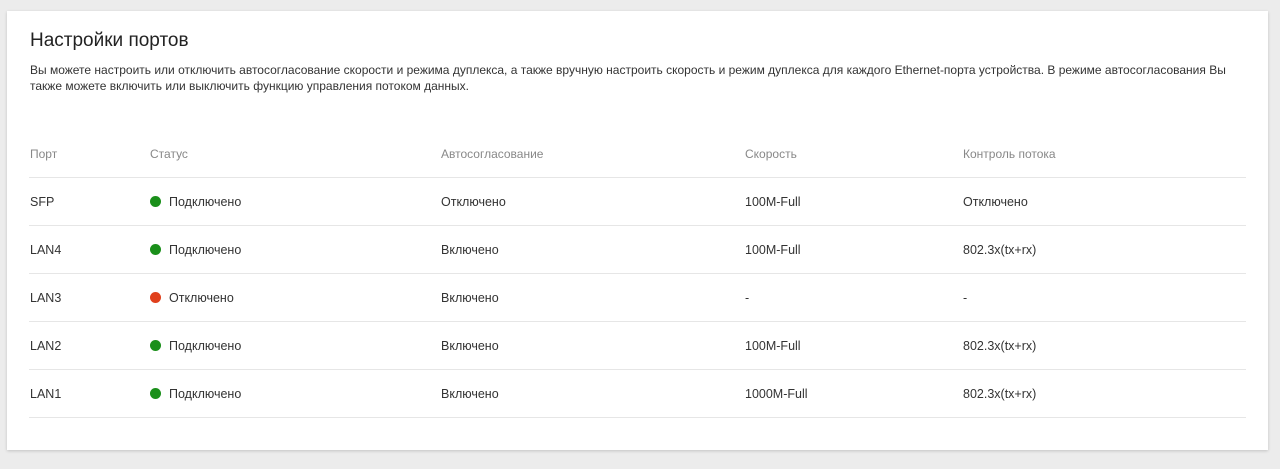 Image resolution: width=1280 pixels, height=469 pixels. I want to click on port-flow: -, so click(965, 297).